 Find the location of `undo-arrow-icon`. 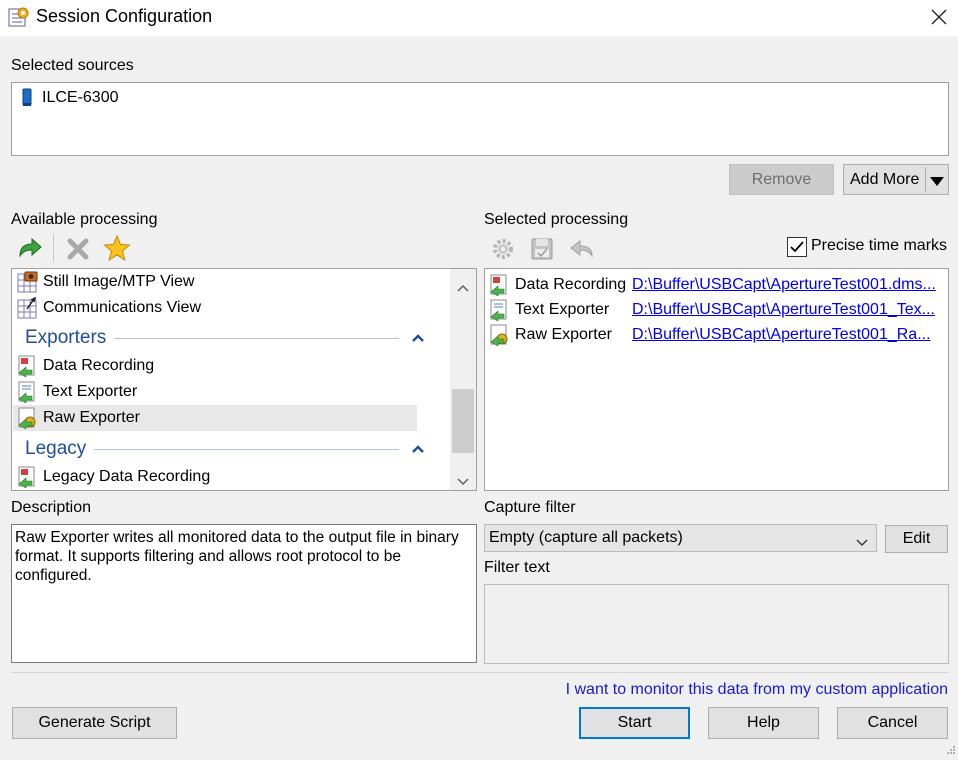

undo-arrow-icon is located at coordinates (581, 248).